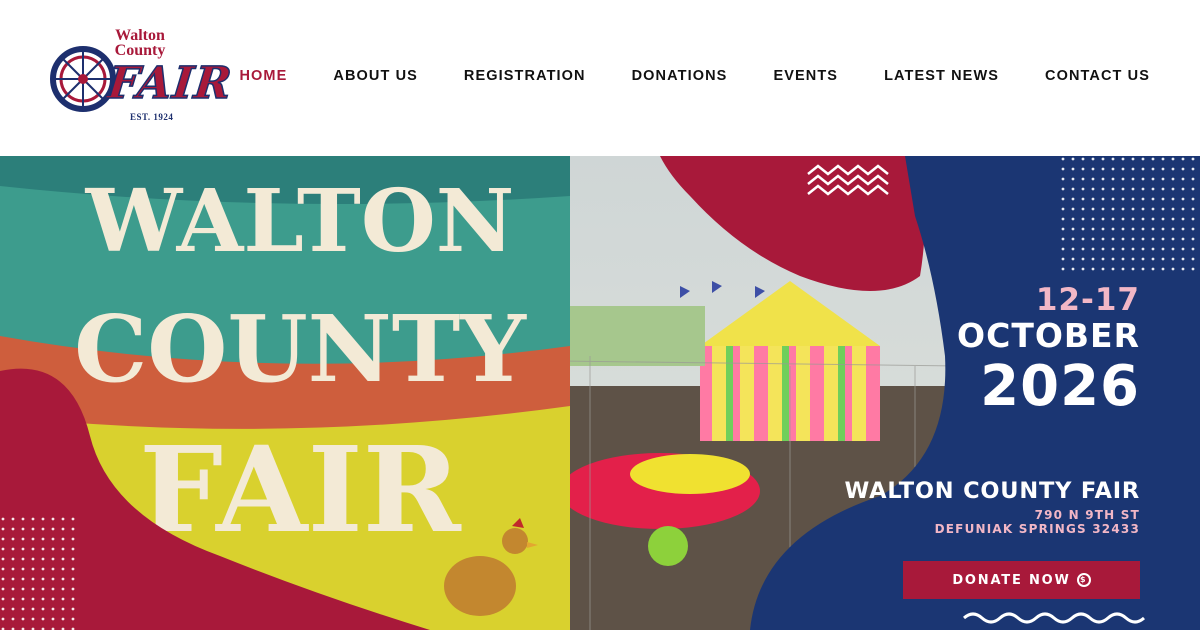 The height and width of the screenshot is (630, 1200). Describe the element at coordinates (1087, 300) in the screenshot. I see `event-day-range: 12-17` at that location.